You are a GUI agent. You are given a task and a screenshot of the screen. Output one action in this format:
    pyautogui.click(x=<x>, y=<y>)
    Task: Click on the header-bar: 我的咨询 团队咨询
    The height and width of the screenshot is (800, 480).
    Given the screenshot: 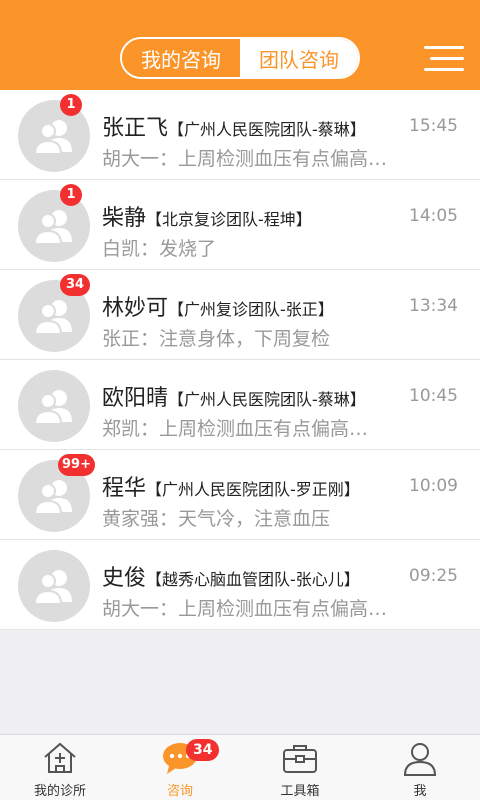 What is the action you would take?
    pyautogui.click(x=240, y=45)
    